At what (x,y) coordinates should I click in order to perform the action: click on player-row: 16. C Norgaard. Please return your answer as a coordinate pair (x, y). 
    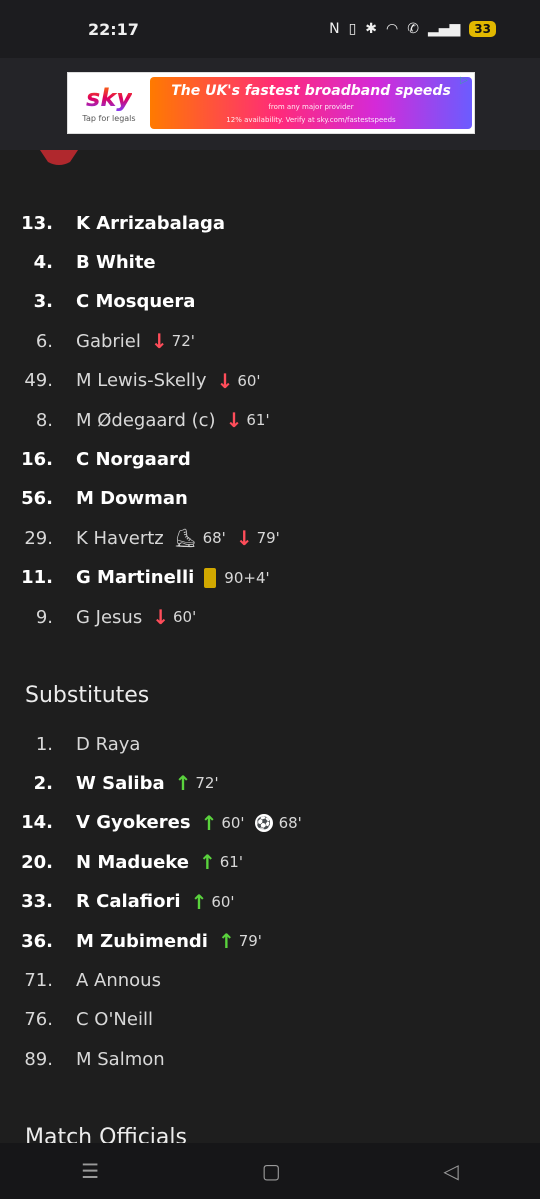
    Looking at the image, I should click on (95, 459).